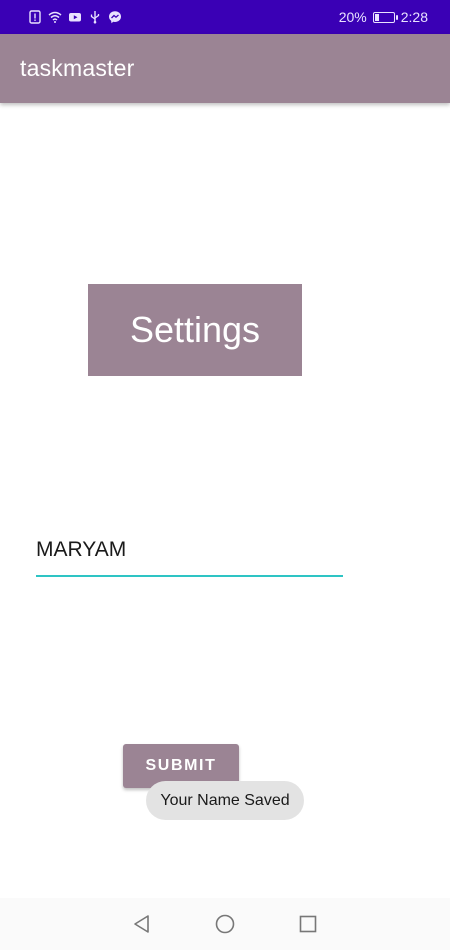  I want to click on alert-icon, so click(35, 17).